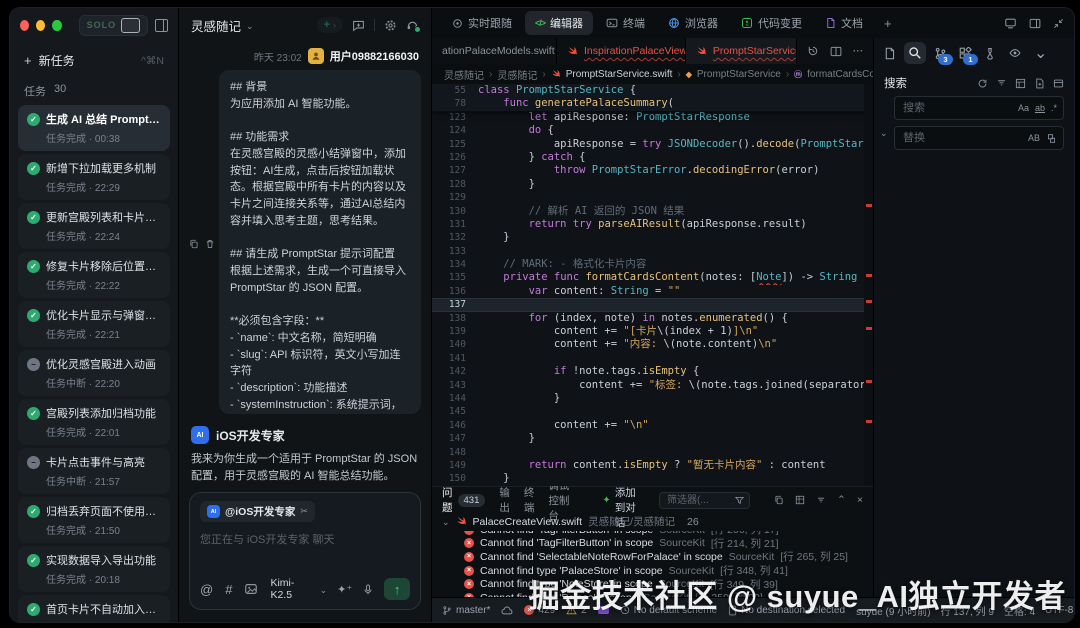 The height and width of the screenshot is (628, 1080). I want to click on split-editor-icon, so click(836, 51).